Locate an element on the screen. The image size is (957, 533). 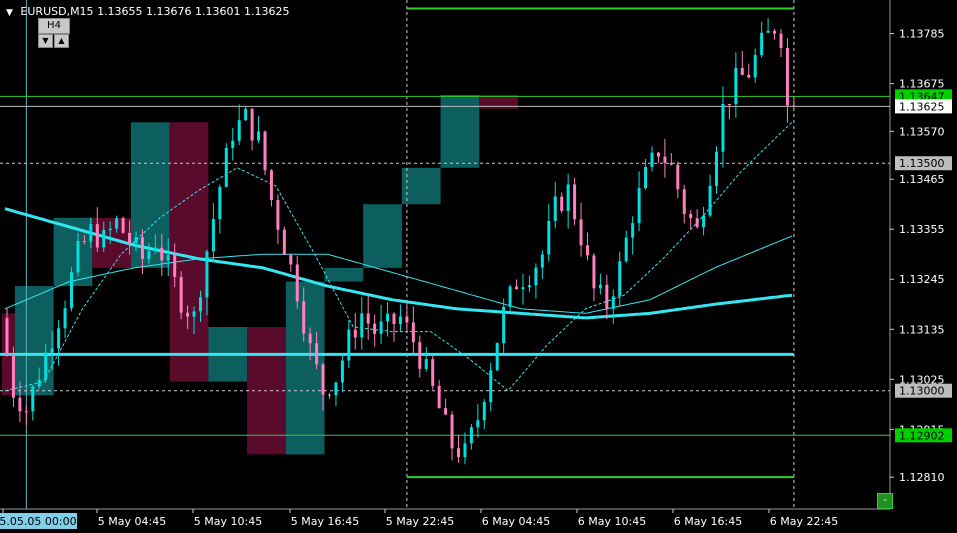
x-tick-label: 6 May 16:45 is located at coordinates (708, 521).